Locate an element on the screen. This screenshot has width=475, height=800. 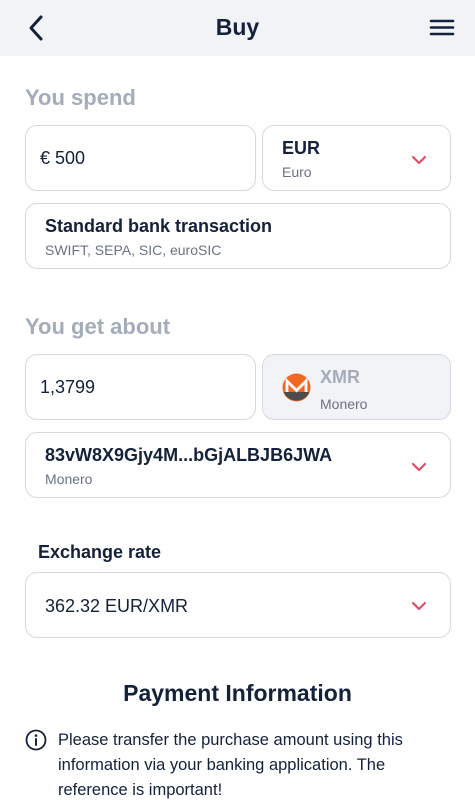
spend-currency-code: EUR is located at coordinates (301, 148).